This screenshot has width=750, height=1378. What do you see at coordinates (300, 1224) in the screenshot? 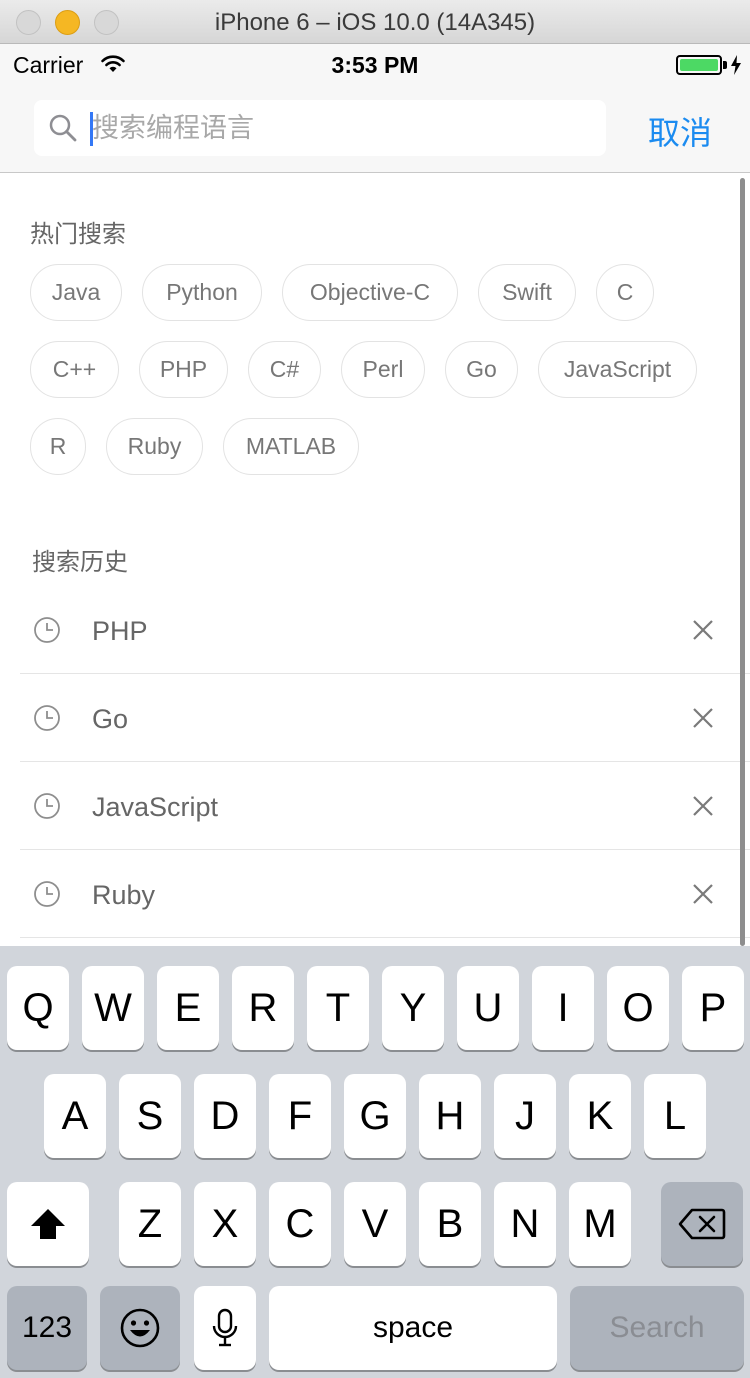
I see `key-c: C` at bounding box center [300, 1224].